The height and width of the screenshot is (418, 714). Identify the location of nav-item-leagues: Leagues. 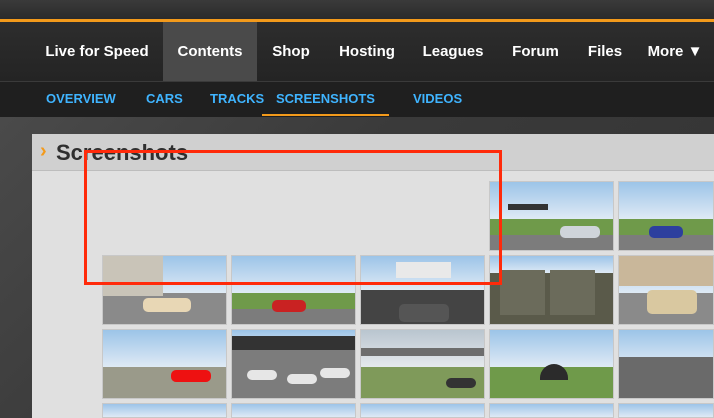
(453, 51).